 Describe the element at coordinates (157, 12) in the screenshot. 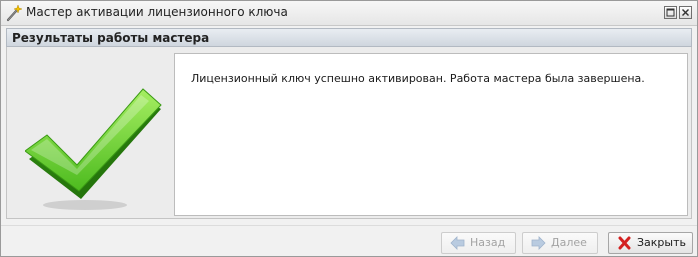

I see `window-title: Мастер активации лицензионного ключа` at that location.